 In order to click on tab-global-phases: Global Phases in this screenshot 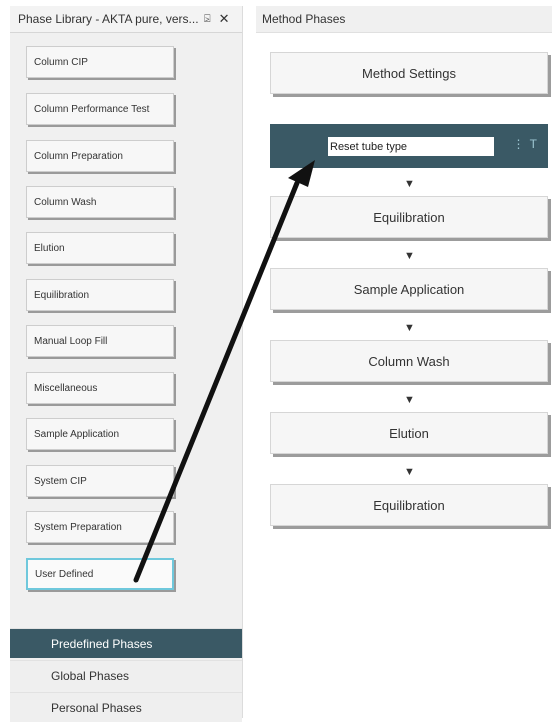, I will do `click(126, 675)`.